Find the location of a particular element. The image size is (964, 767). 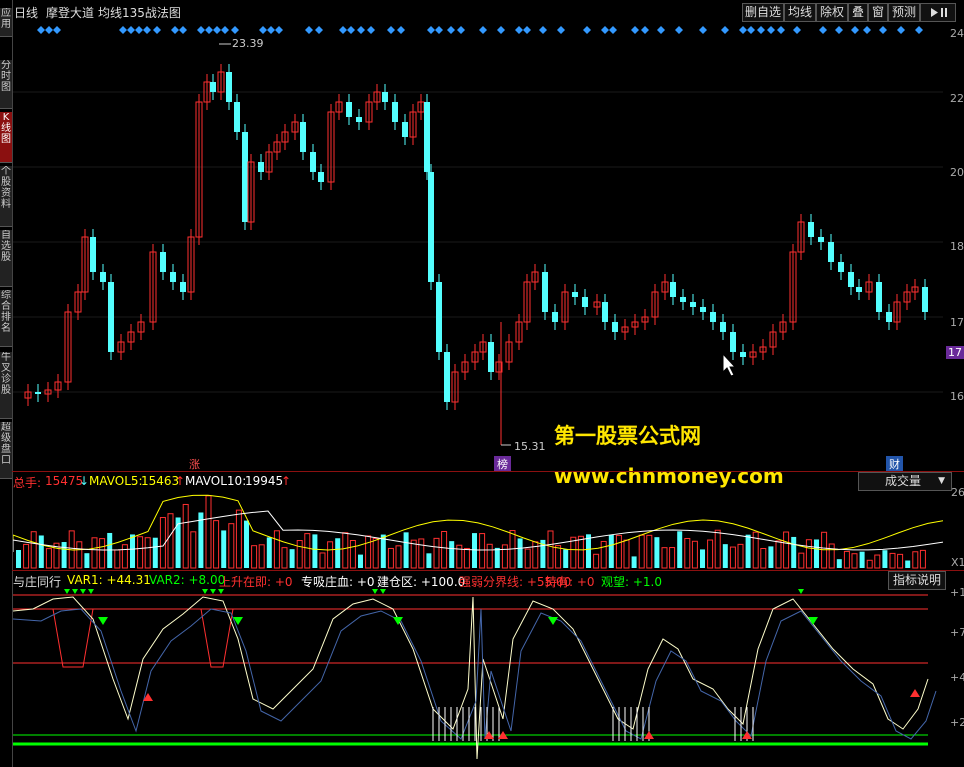

volume-chart is located at coordinates (478, 530).